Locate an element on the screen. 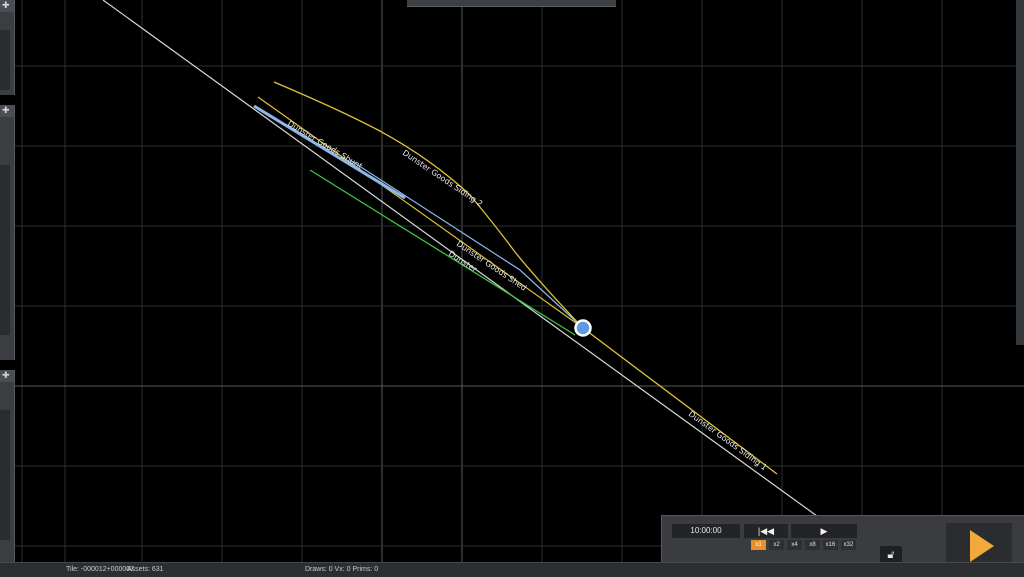  left-panel-1: ✚ is located at coordinates (7, 47).